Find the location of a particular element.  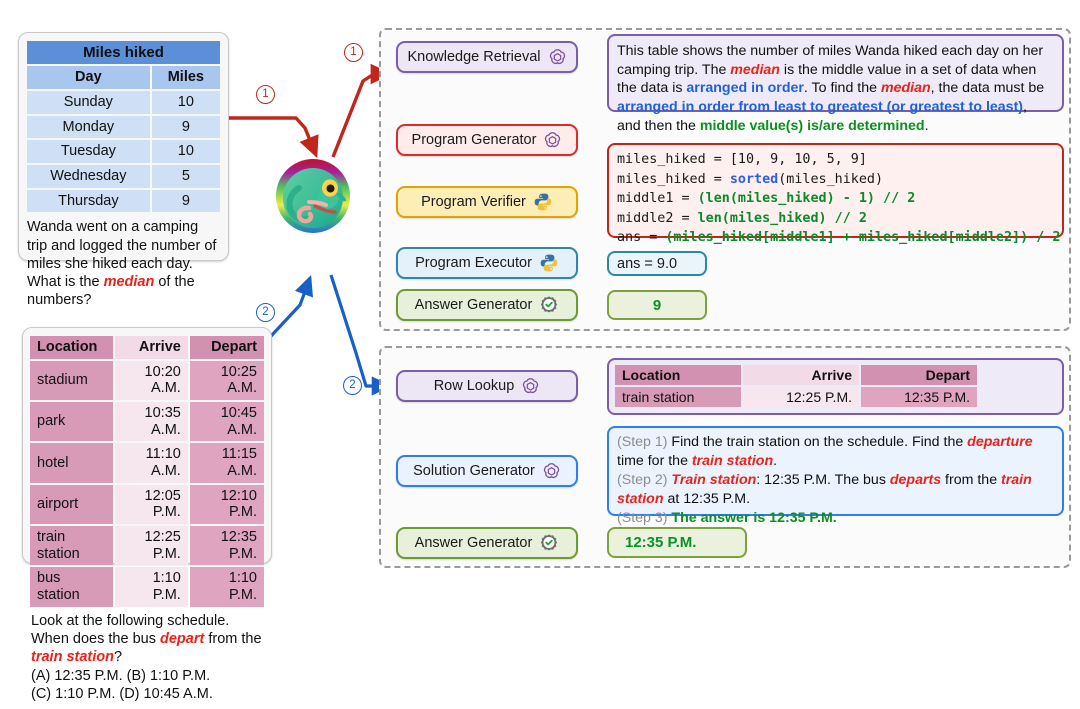

schedule-choices-line-2: (C) 1:10 P.M. (D) 10:45 A.M. is located at coordinates (122, 693).